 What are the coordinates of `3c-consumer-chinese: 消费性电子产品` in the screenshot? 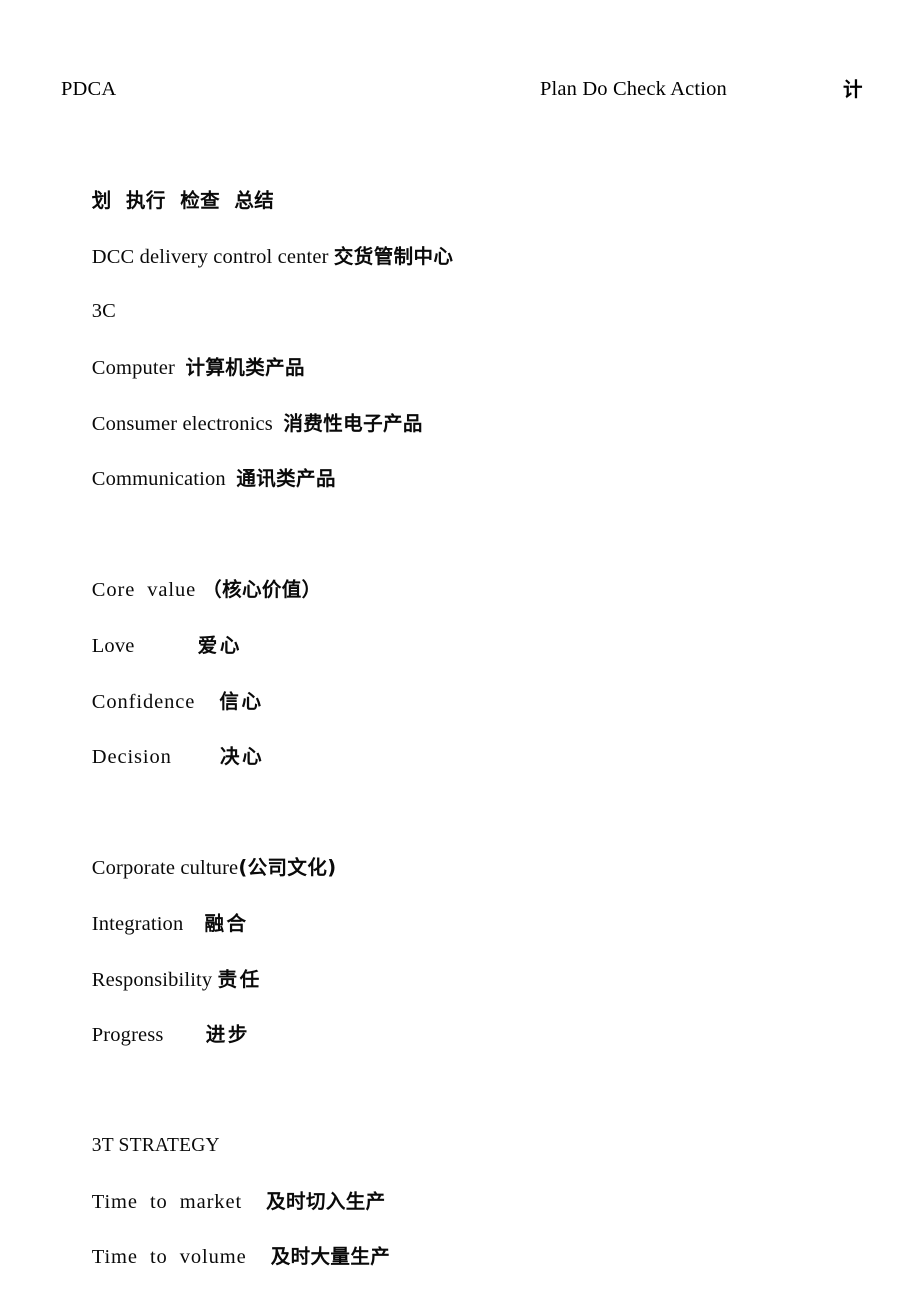 It's located at (353, 423).